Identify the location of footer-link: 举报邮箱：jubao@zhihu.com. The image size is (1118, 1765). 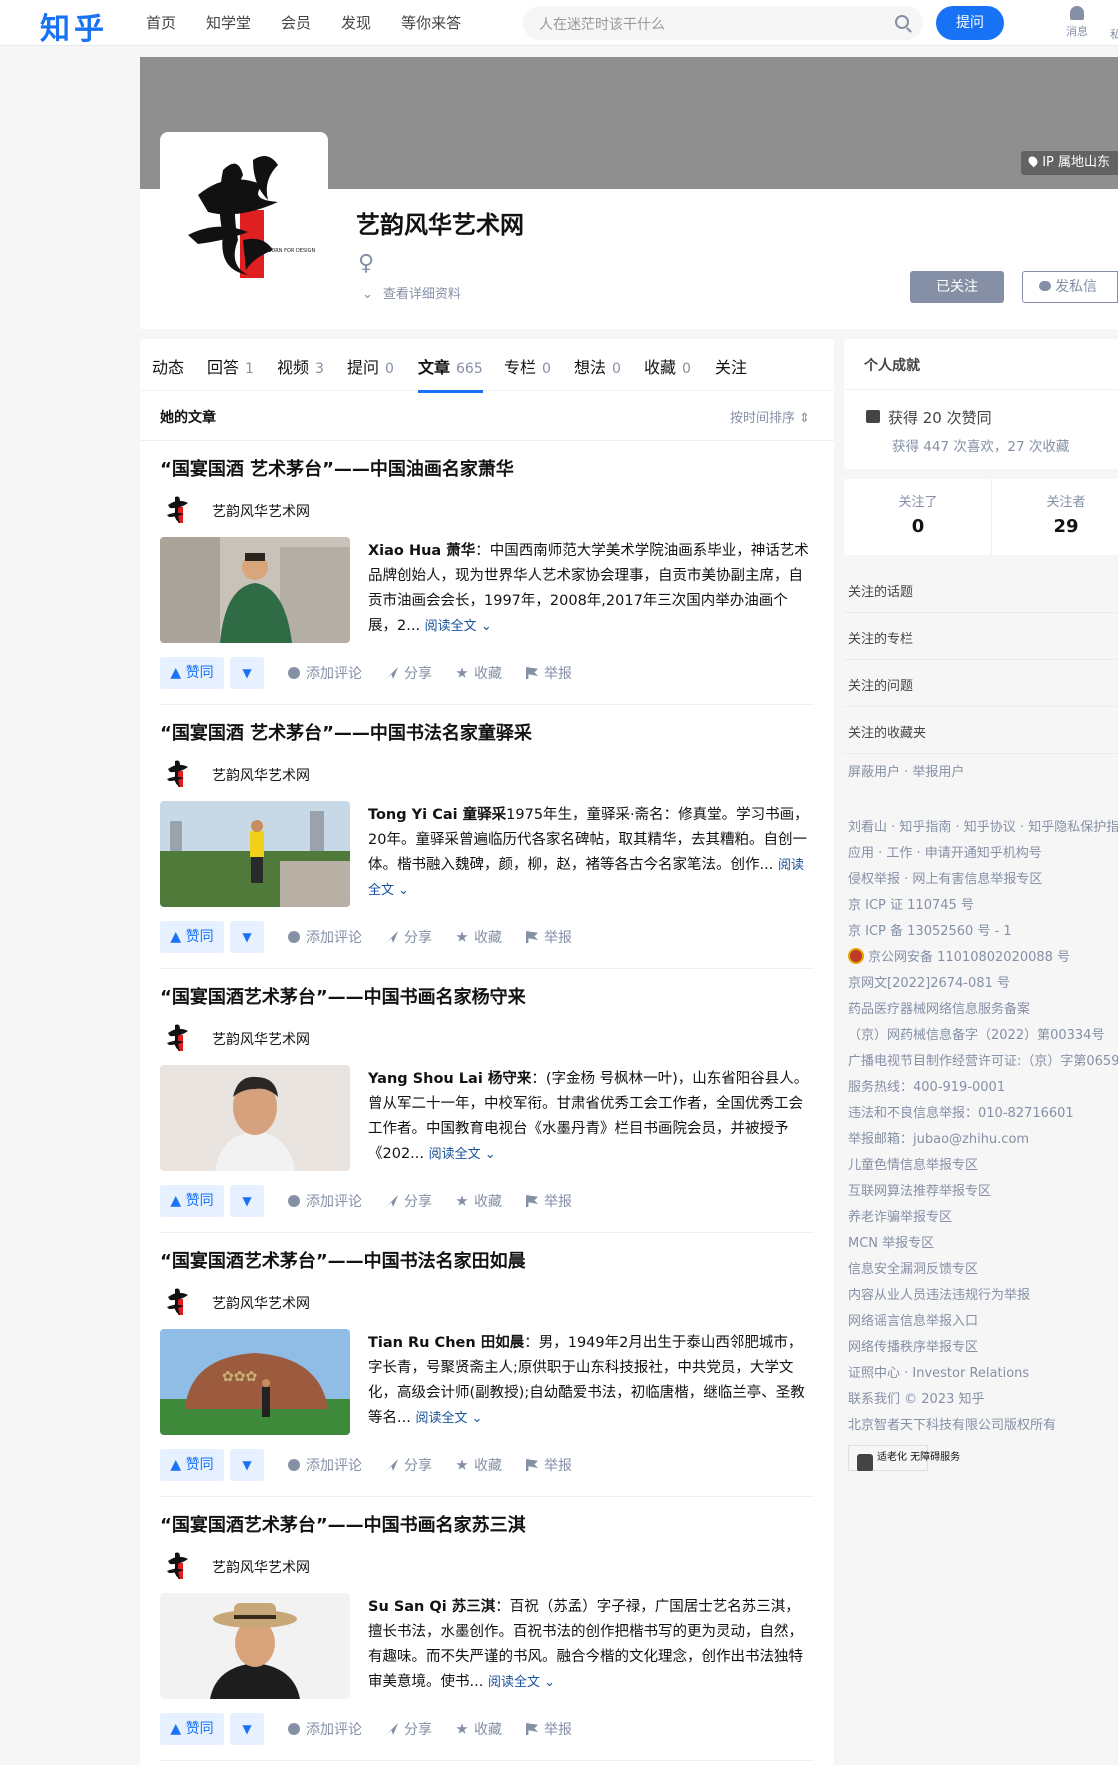
(983, 1140).